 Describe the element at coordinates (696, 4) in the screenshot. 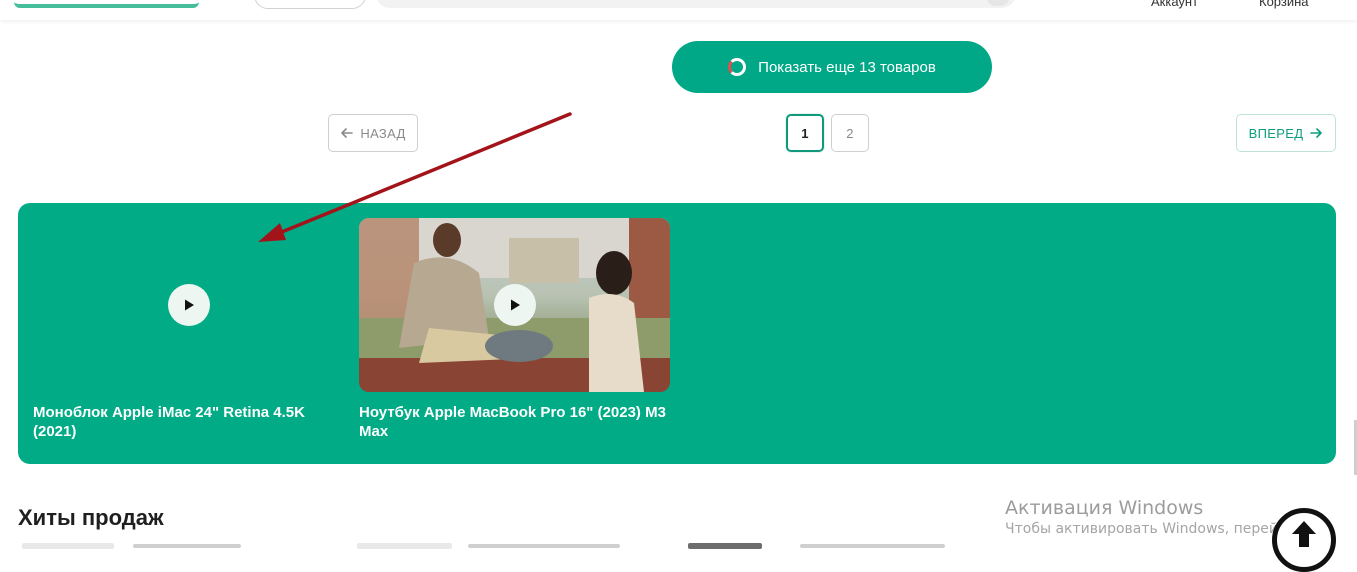

I see `search-input` at that location.